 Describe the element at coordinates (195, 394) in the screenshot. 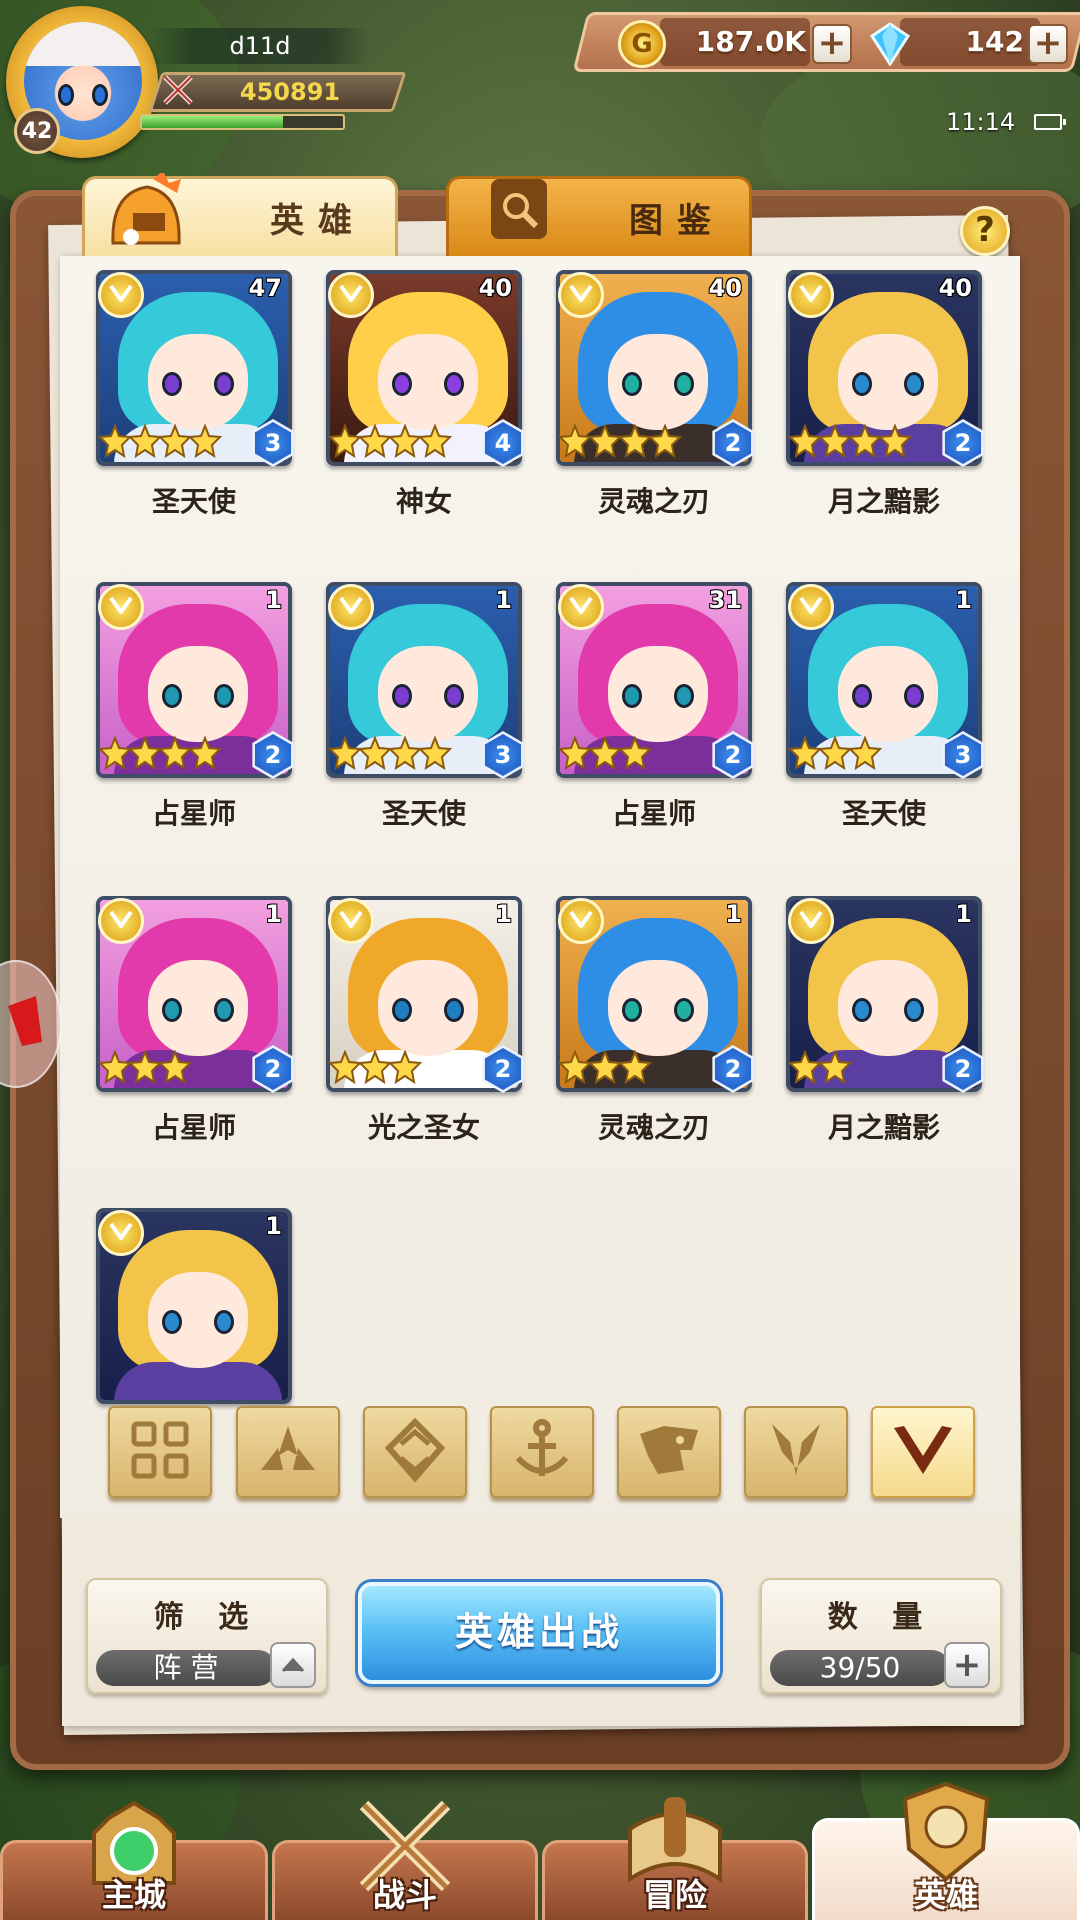

I see `hero-card: 47 3 圣天使` at that location.